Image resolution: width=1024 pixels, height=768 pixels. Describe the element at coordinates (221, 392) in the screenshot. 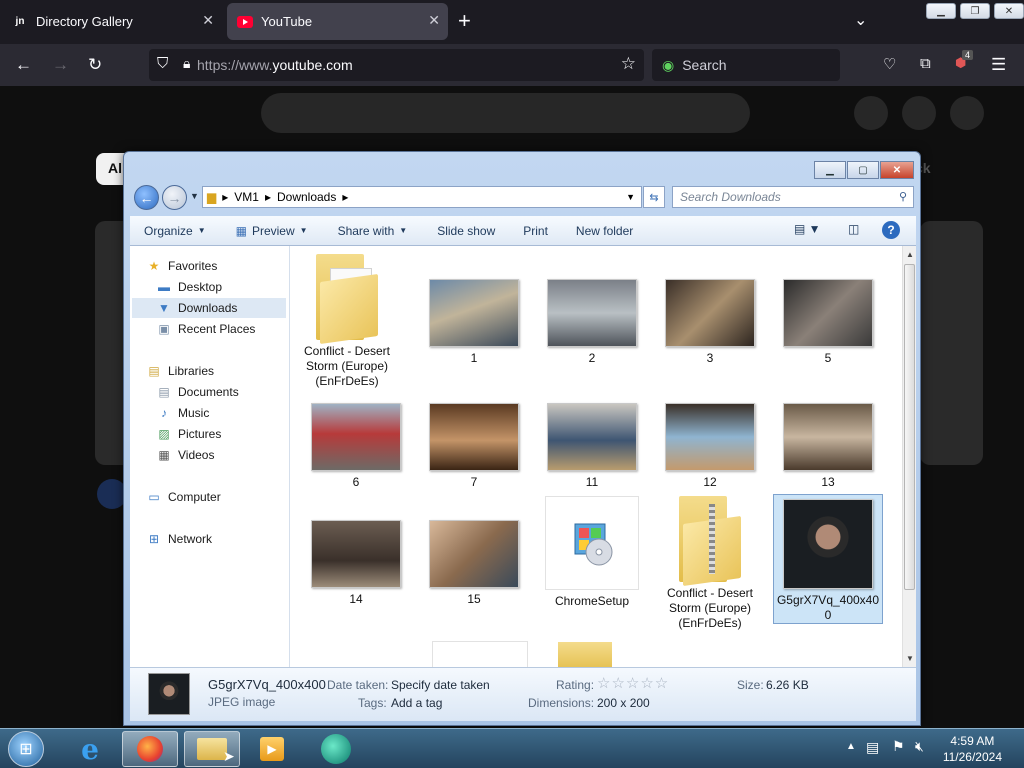

I see `nav-documents: ▤ Documents` at that location.